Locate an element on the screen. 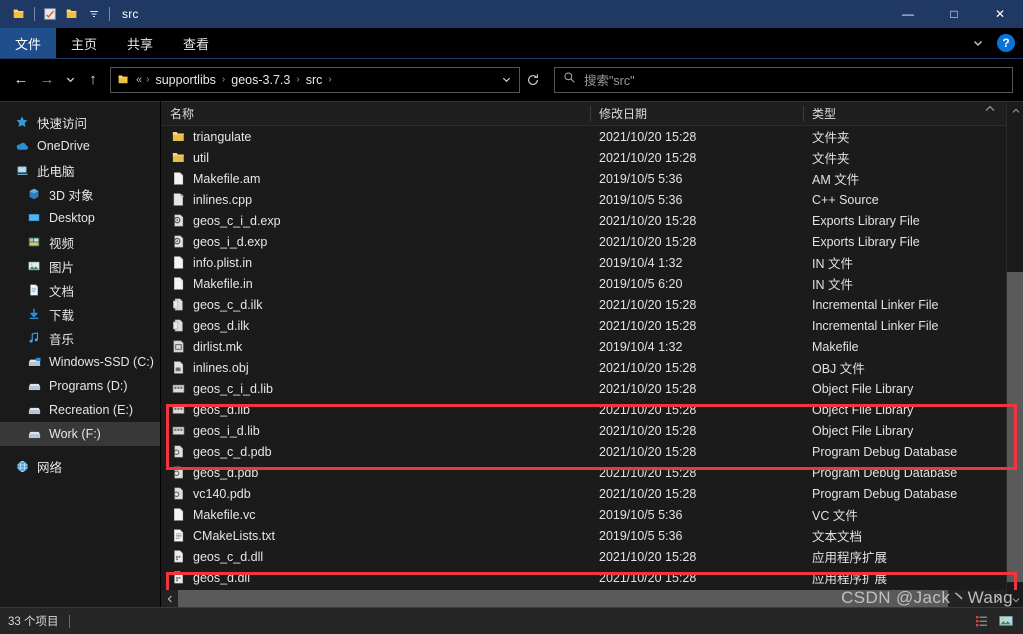 The height and width of the screenshot is (634, 1023). file-name-cell: triangulate is located at coordinates (375, 137).